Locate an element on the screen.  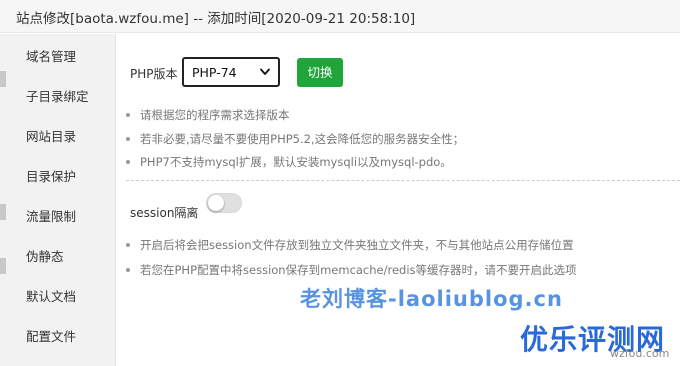
sidebar-item-label: 伪静态 is located at coordinates (45, 256).